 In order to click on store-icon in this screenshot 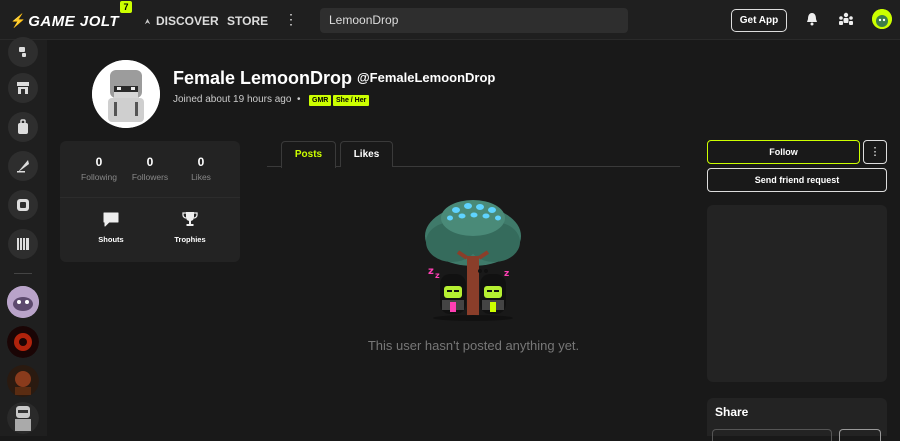, I will do `click(23, 88)`.